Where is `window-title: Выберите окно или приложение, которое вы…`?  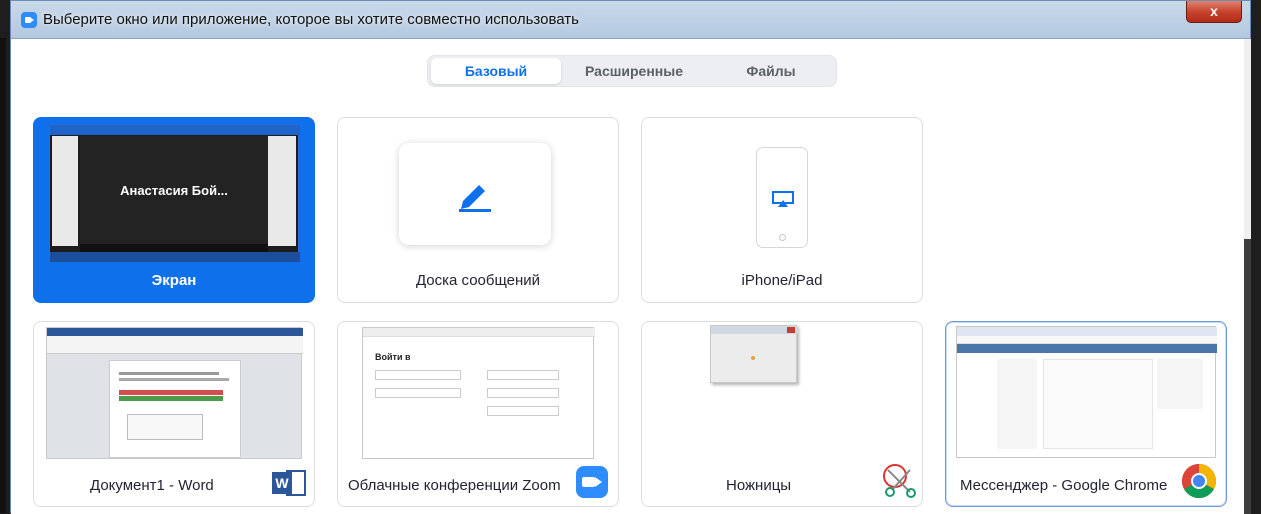
window-title: Выберите окно или приложение, которое вы… is located at coordinates (311, 19).